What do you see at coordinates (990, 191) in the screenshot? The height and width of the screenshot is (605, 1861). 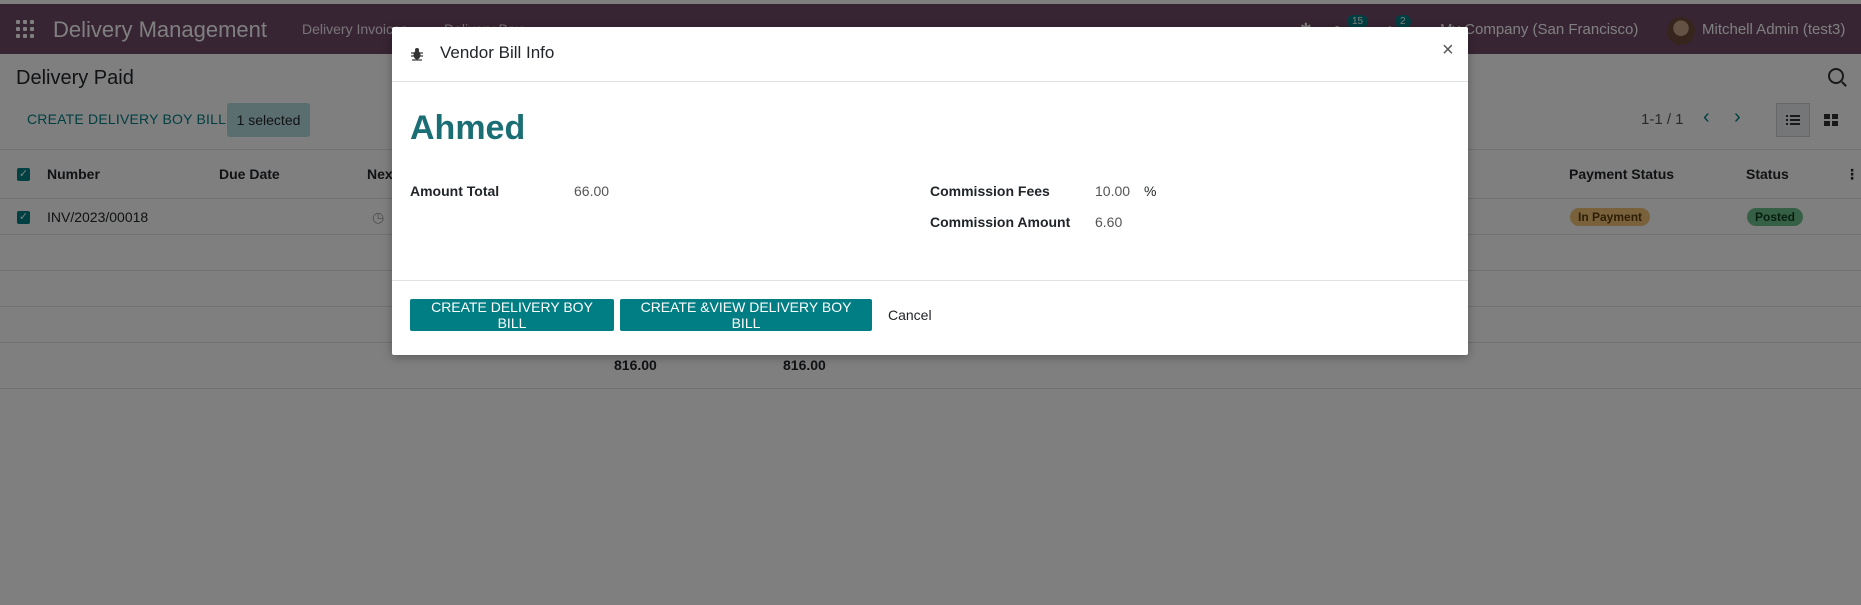 I see `commission-fees-label: Commission Fees` at bounding box center [990, 191].